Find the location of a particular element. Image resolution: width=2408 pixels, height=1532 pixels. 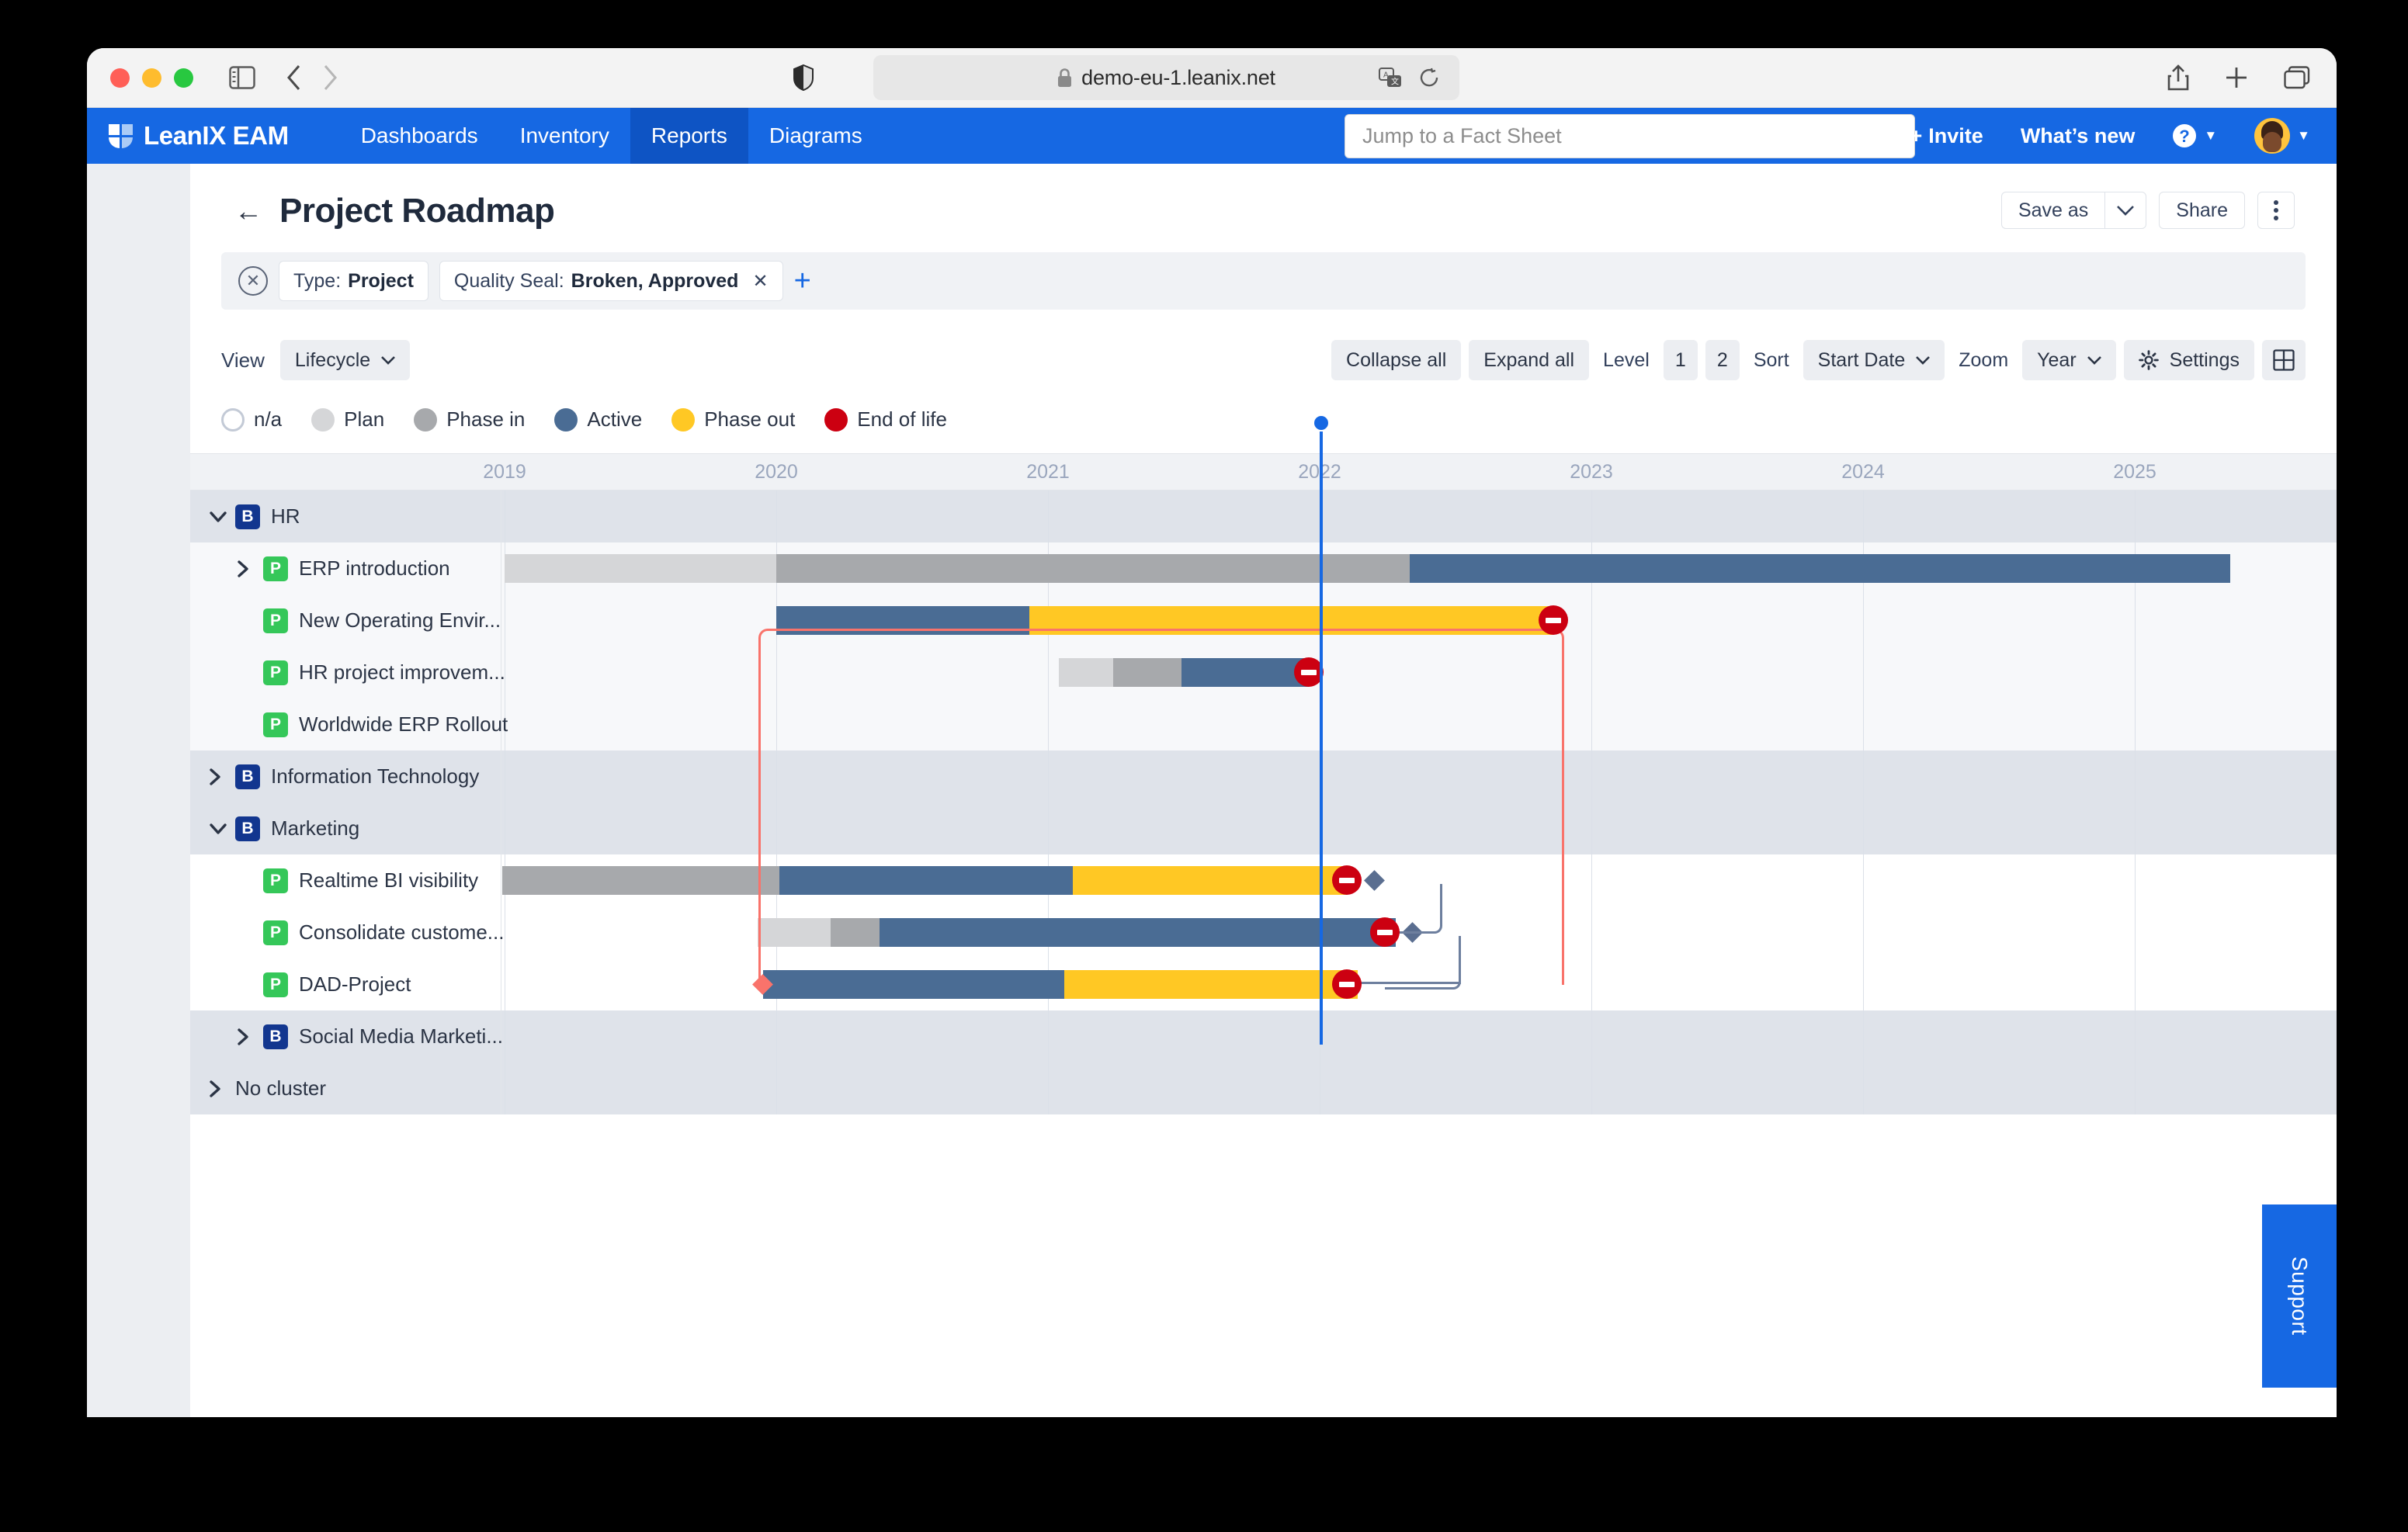

sidebar-toggle-icon is located at coordinates (242, 77).